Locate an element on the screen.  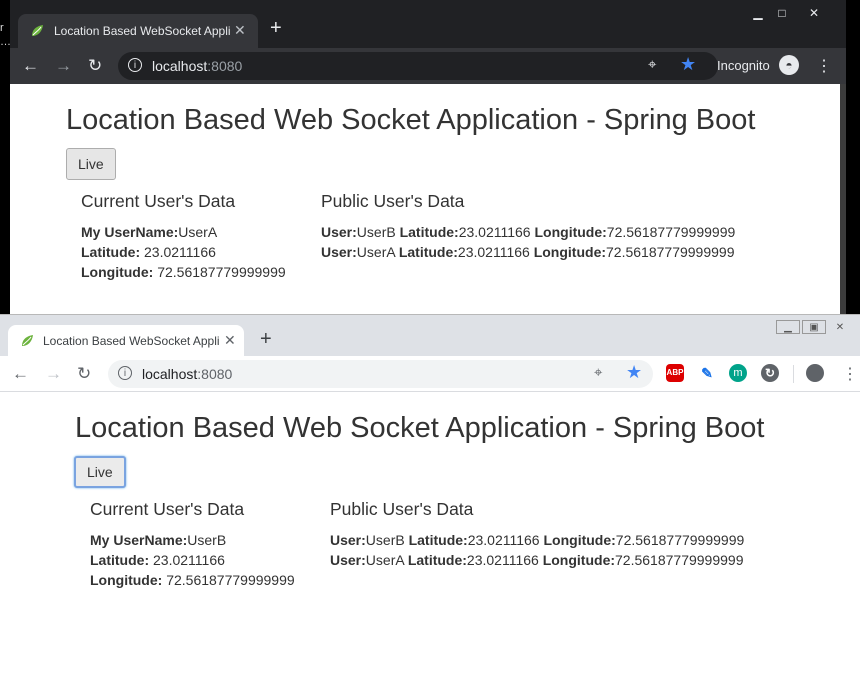
m-extension-icon: m is located at coordinates (738, 373).